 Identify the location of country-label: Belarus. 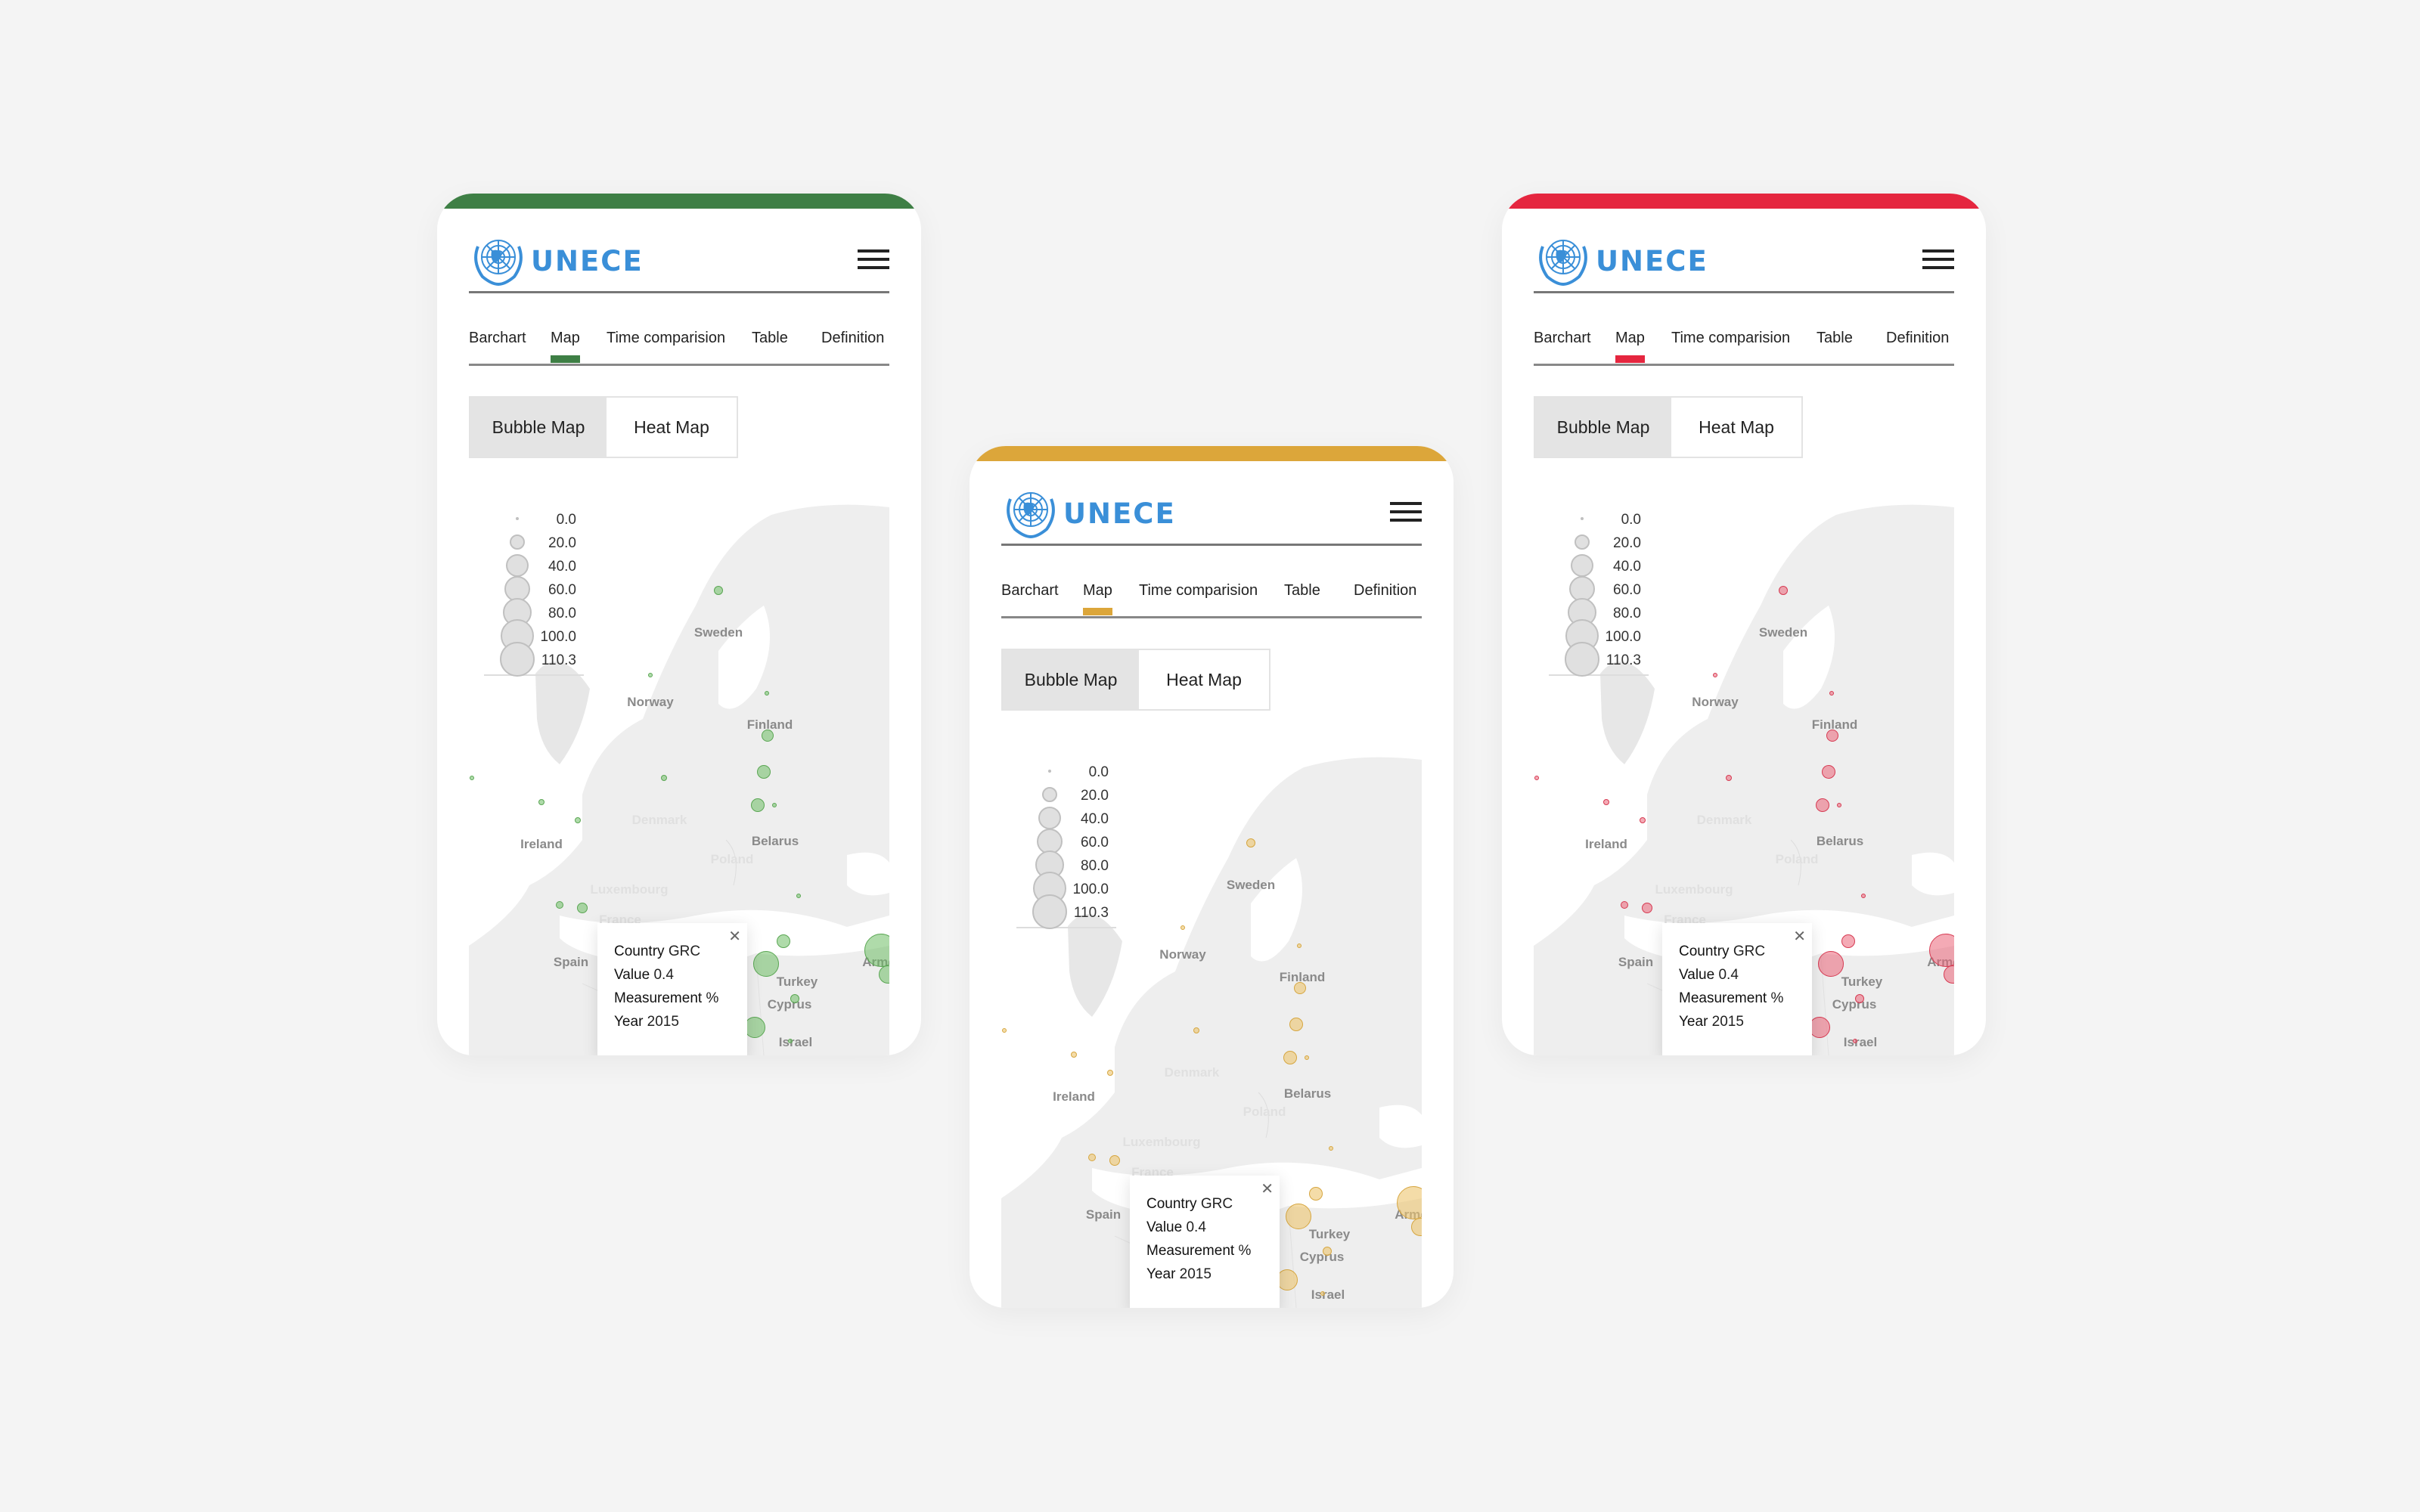
(1840, 841).